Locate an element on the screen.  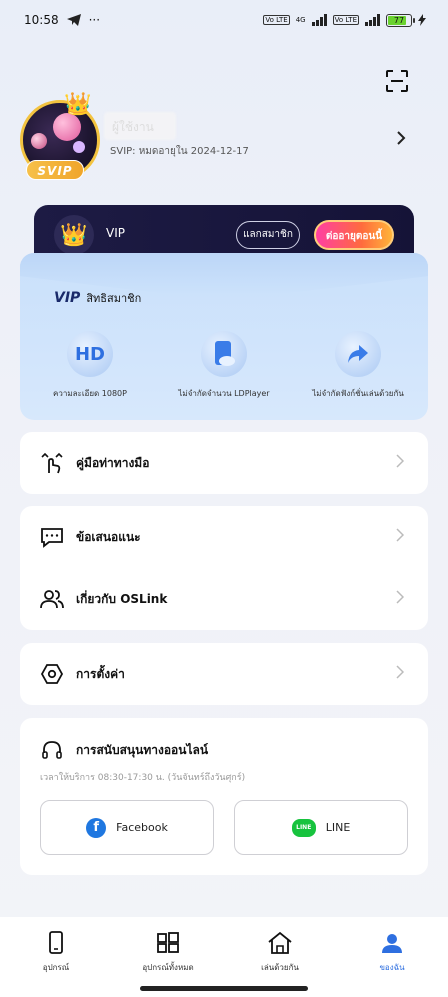
grid-icon is located at coordinates (168, 942).